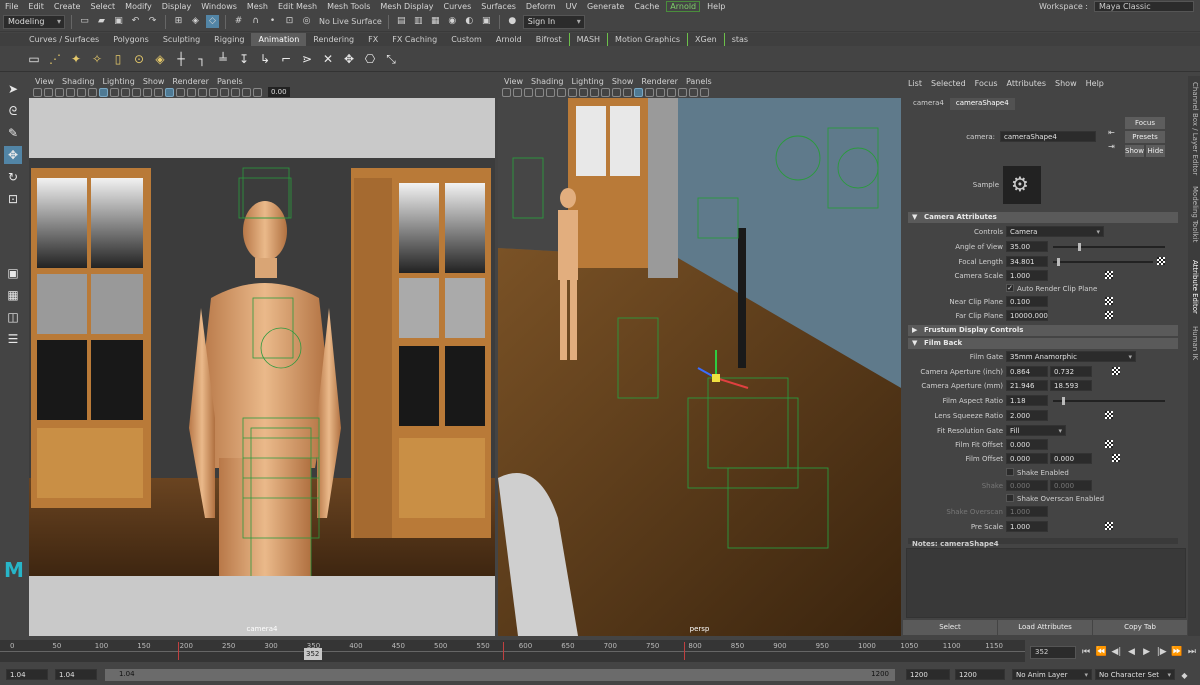 This screenshot has width=1200, height=685. Describe the element at coordinates (136, 92) in the screenshot. I see `safe-action-icon` at that location.